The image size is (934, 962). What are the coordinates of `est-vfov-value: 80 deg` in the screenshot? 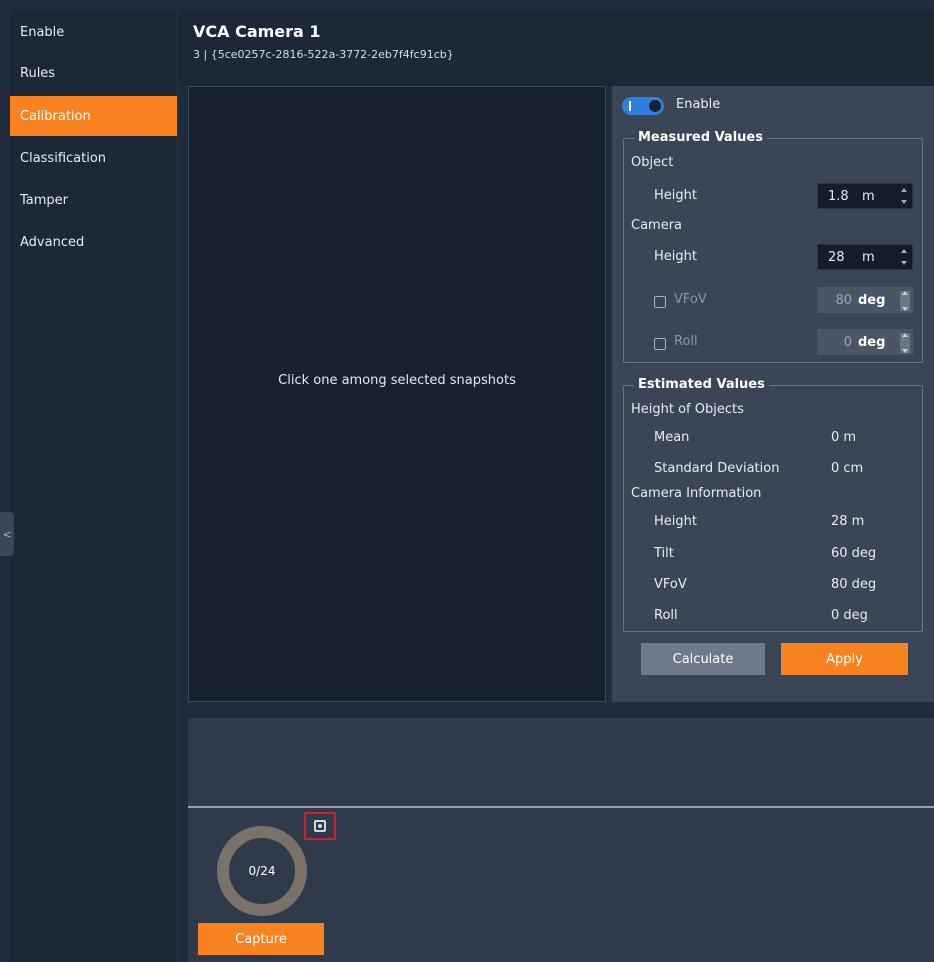 It's located at (854, 584).